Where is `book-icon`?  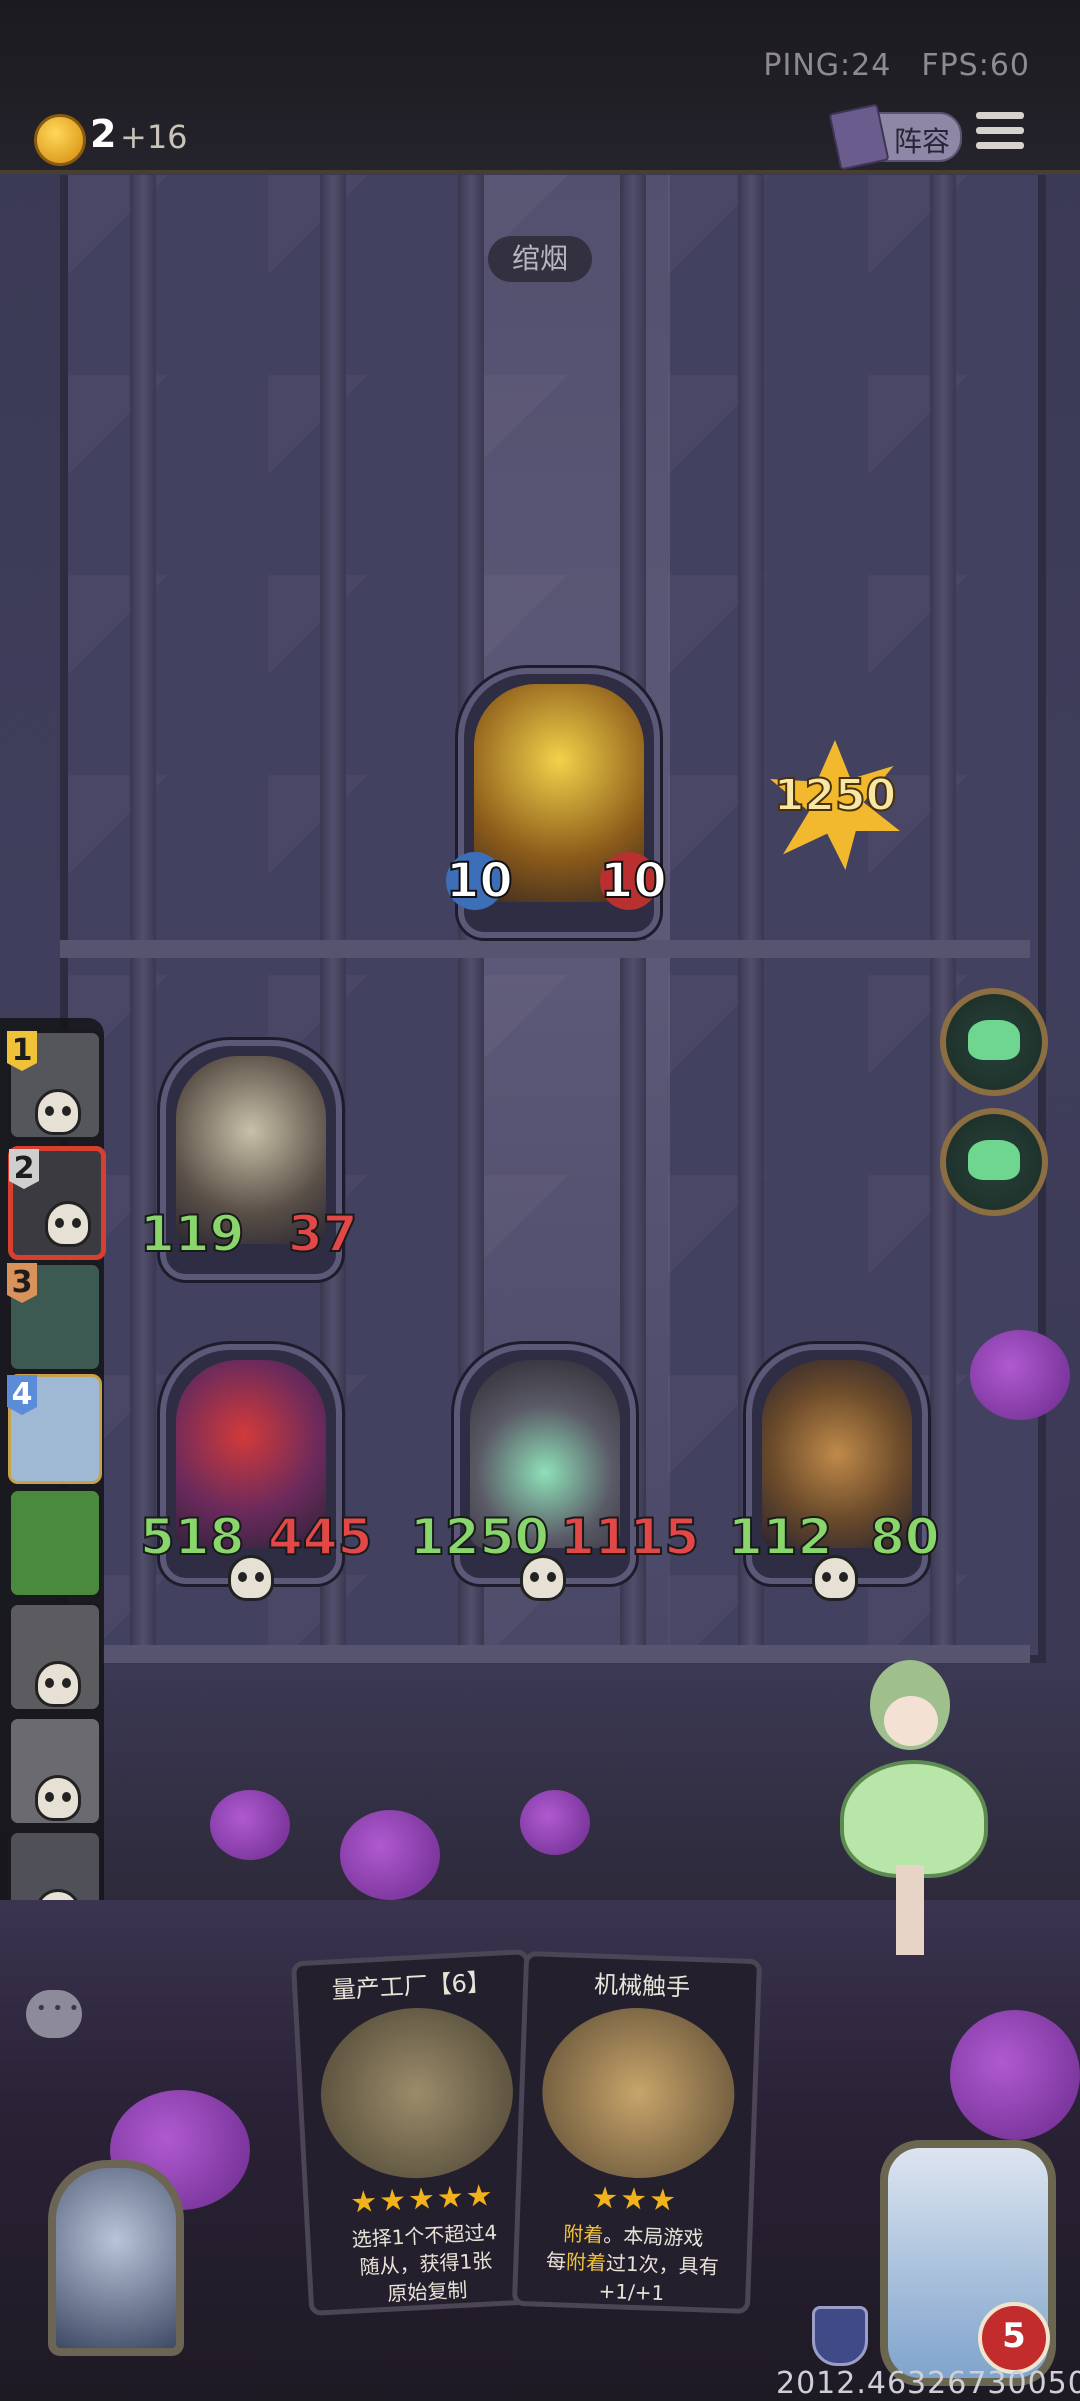
book-icon is located at coordinates (859, 137).